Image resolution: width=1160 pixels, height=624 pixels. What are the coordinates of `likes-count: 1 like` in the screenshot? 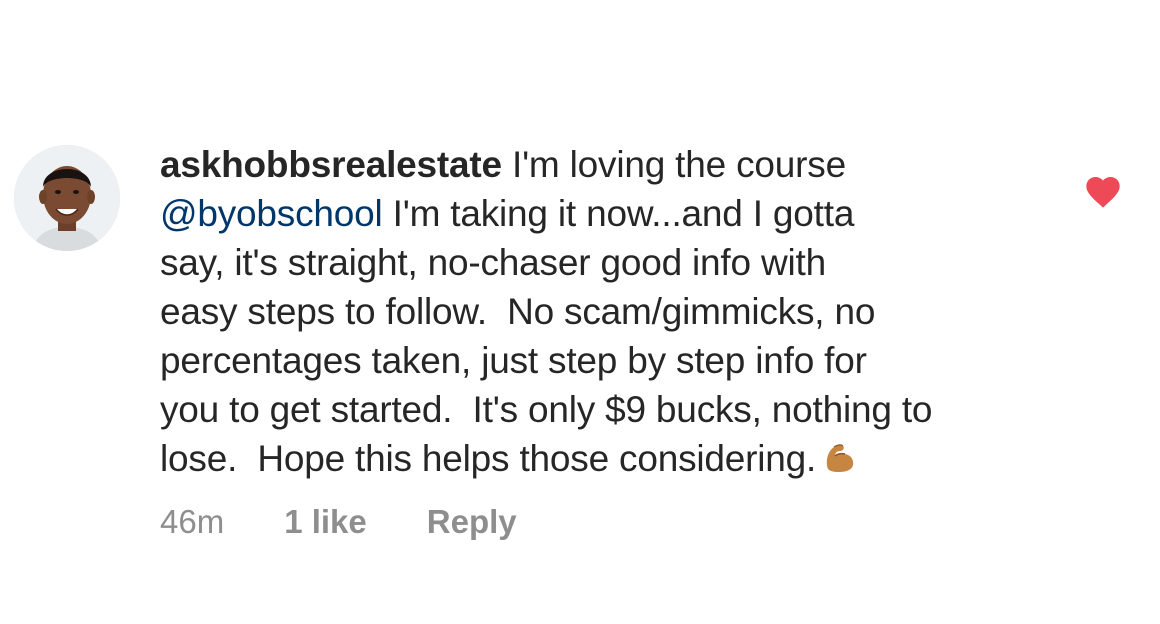 It's located at (325, 521).